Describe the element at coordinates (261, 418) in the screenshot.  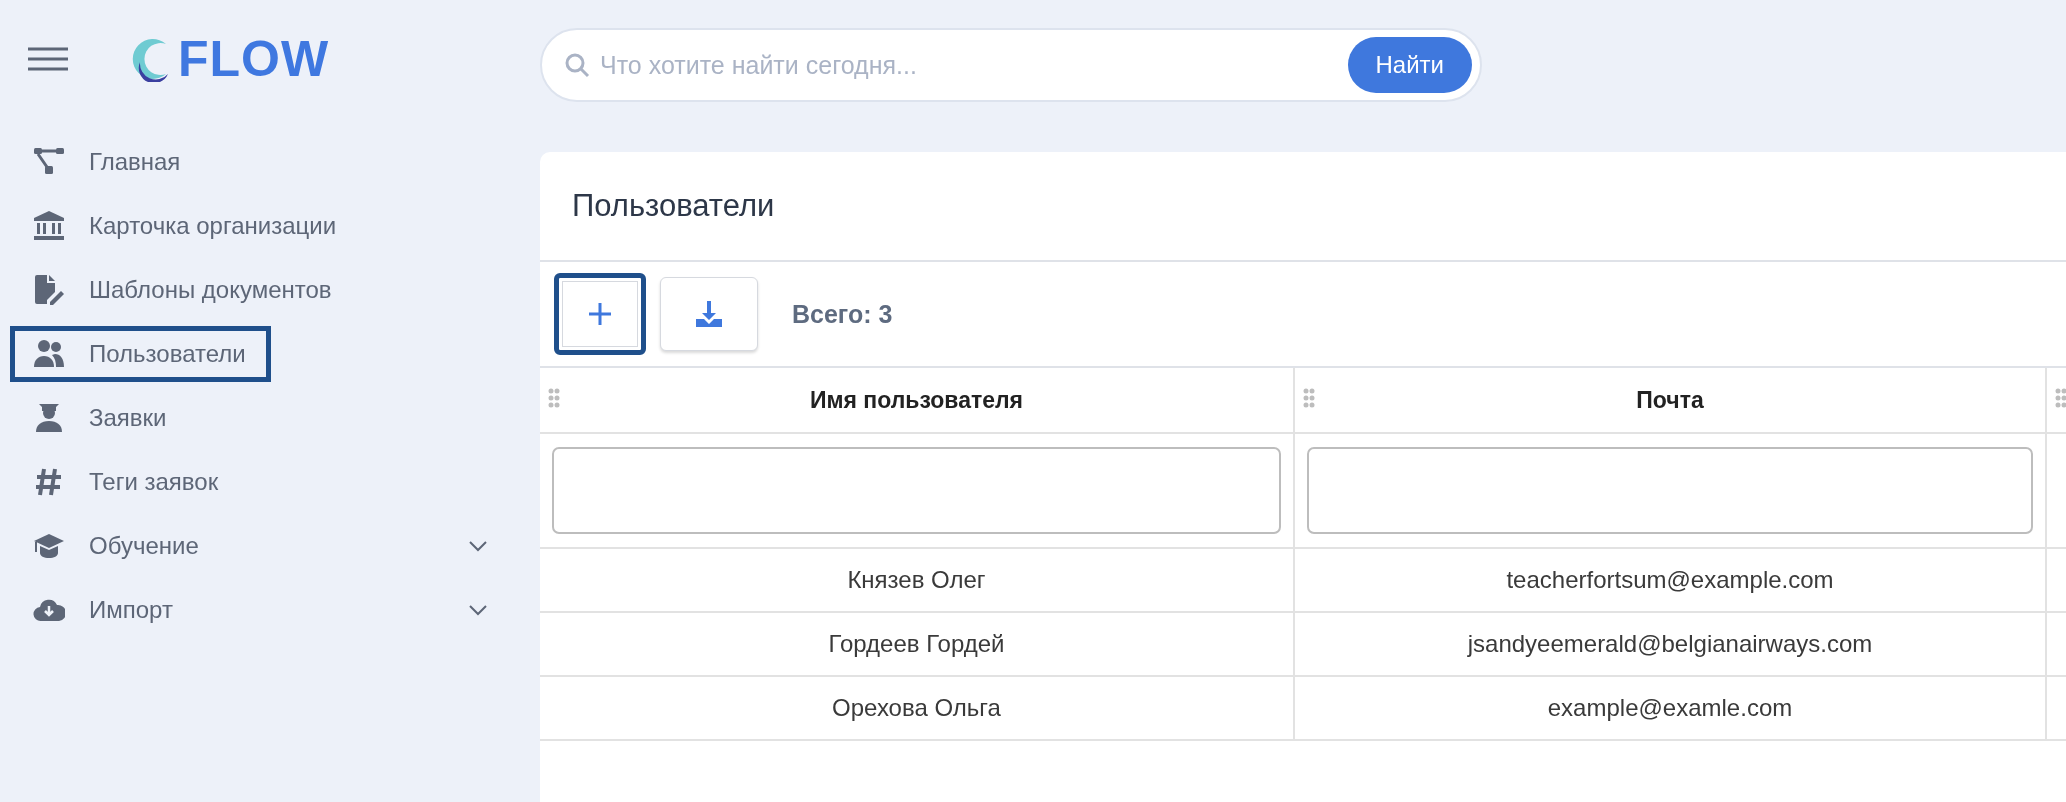
I see `sidebar-item: Заявки` at that location.